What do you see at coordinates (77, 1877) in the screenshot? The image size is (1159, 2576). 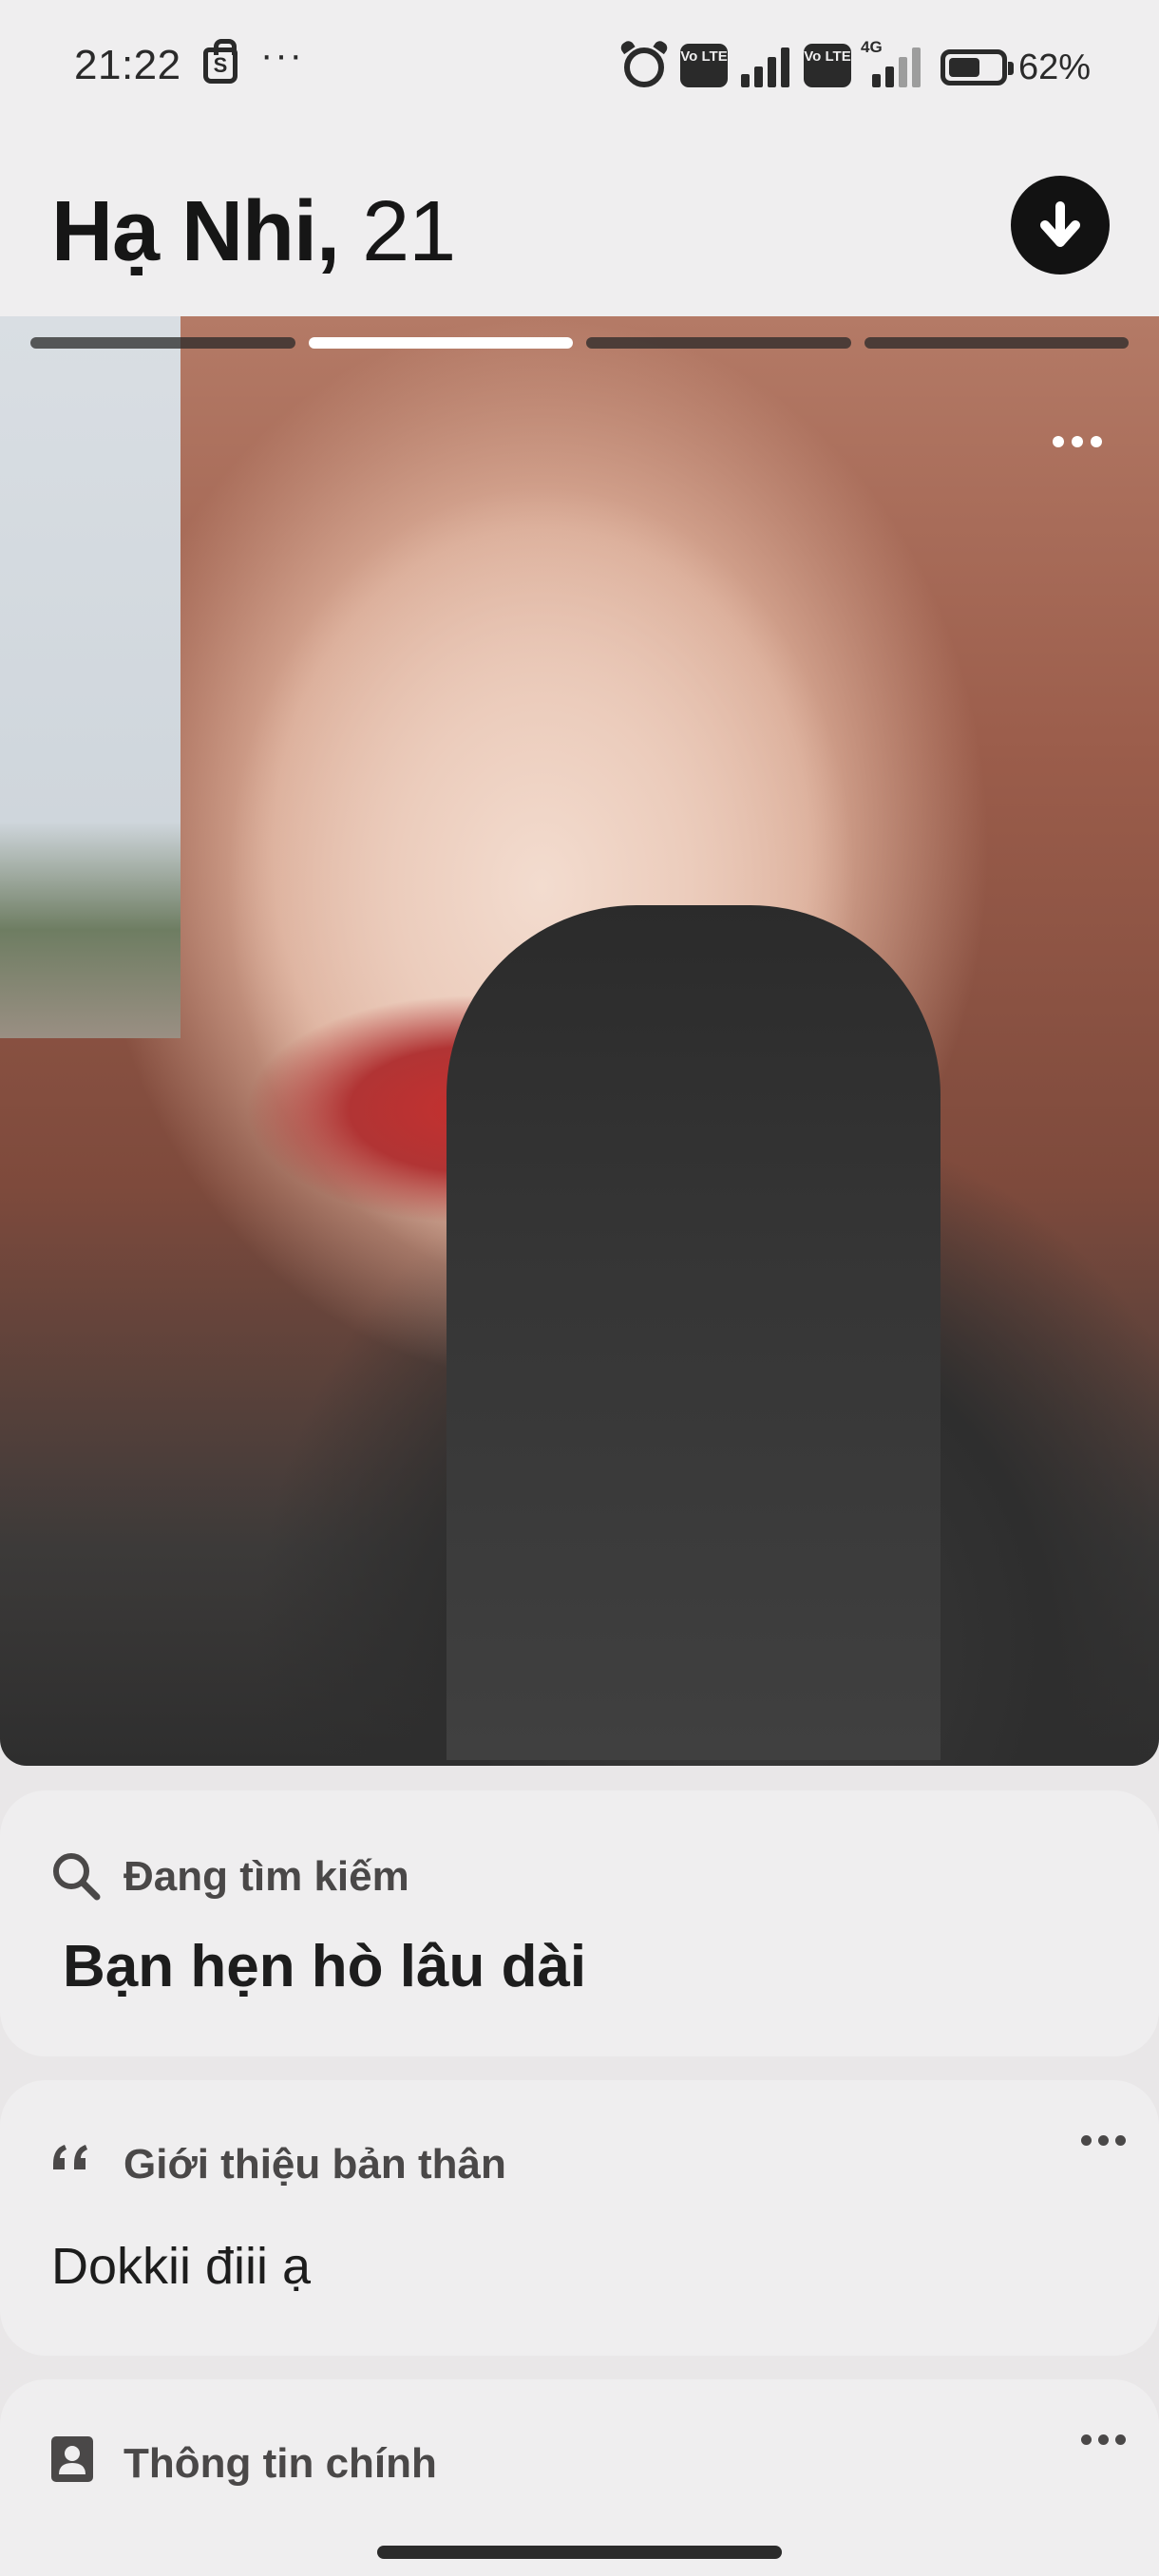 I see `search-icon` at bounding box center [77, 1877].